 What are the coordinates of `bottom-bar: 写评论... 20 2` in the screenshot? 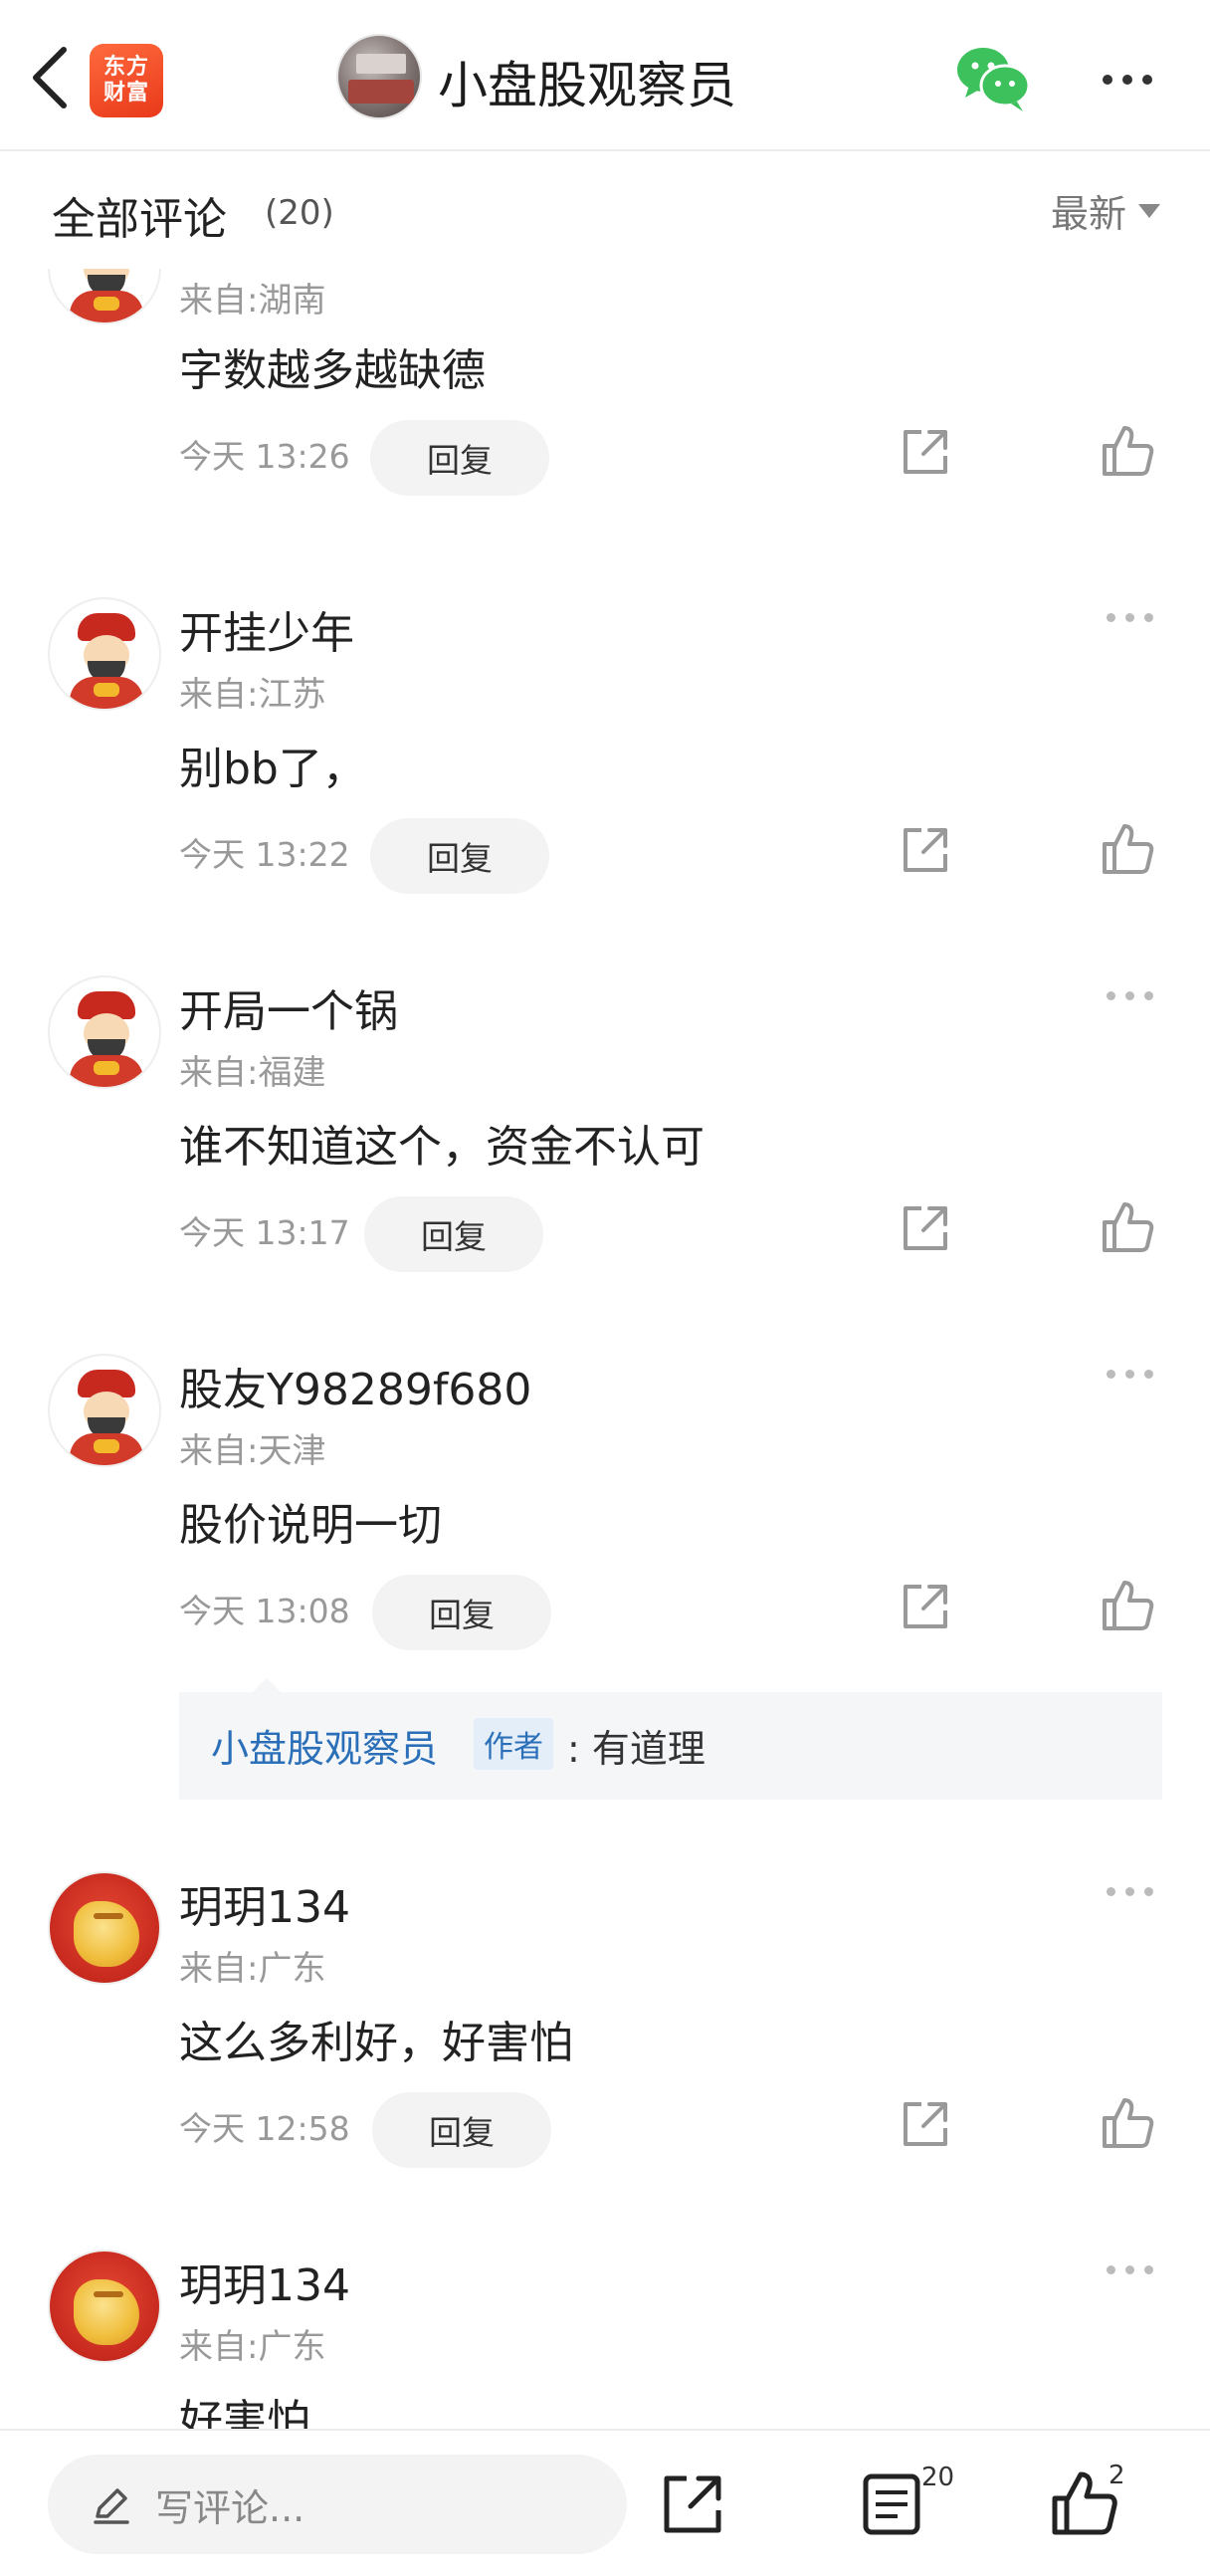 It's located at (605, 2502).